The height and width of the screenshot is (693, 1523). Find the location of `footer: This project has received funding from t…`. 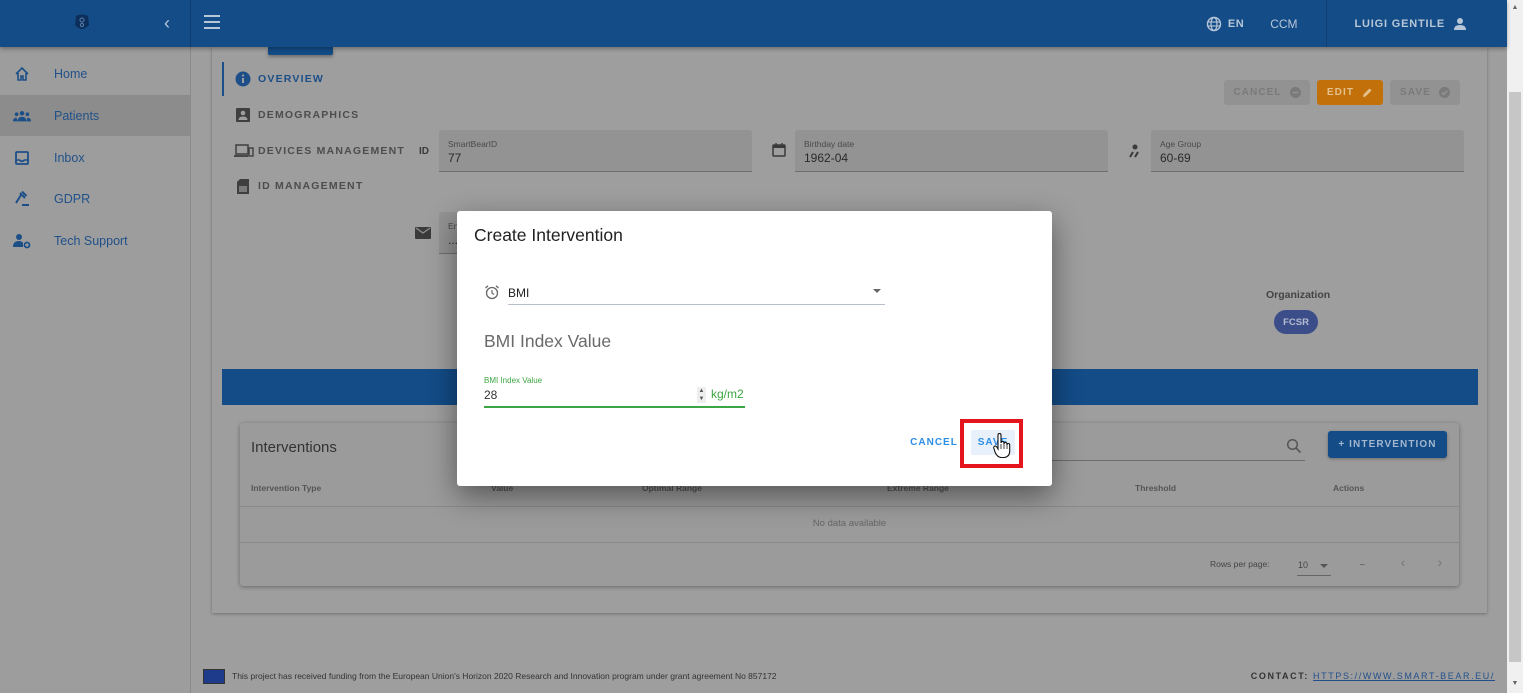

footer: This project has received funding from t… is located at coordinates (849, 676).